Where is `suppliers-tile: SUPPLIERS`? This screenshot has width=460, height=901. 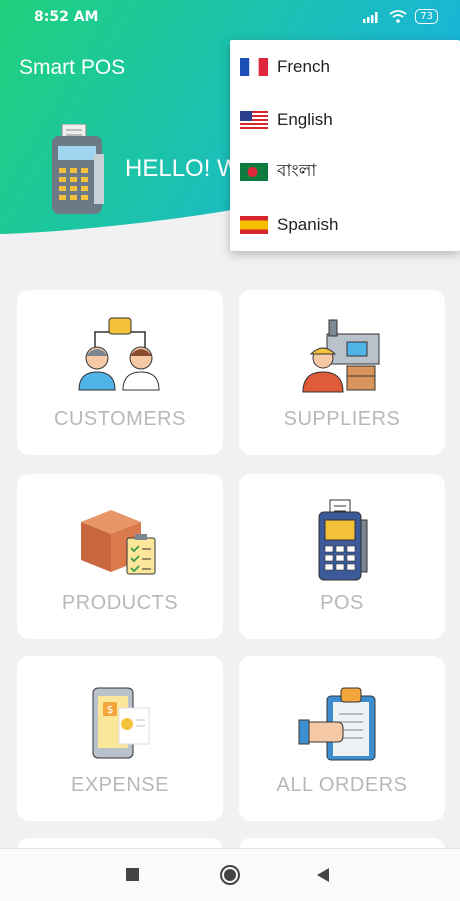 suppliers-tile: SUPPLIERS is located at coordinates (342, 372).